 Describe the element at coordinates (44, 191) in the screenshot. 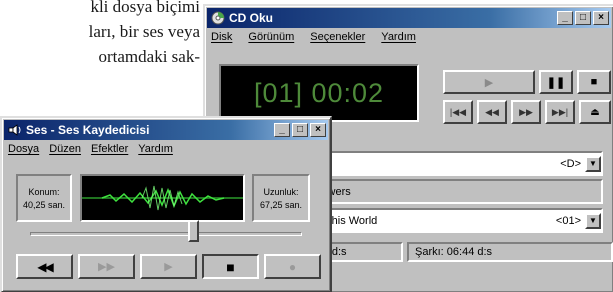

I see `position-label: Konum:` at that location.